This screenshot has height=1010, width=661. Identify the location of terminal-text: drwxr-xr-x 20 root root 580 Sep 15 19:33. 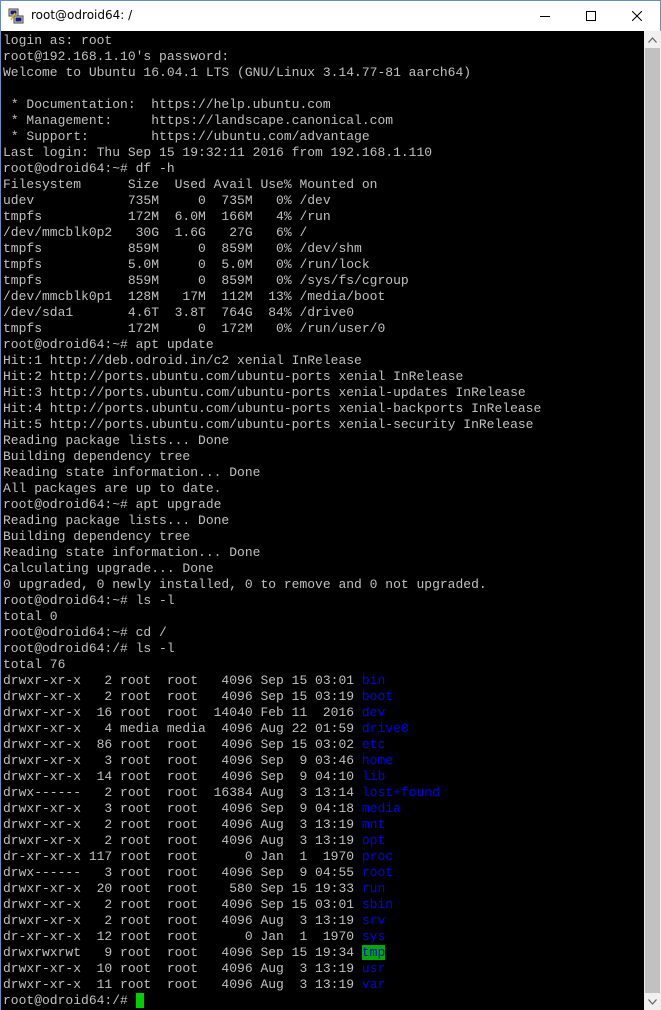
(182, 888).